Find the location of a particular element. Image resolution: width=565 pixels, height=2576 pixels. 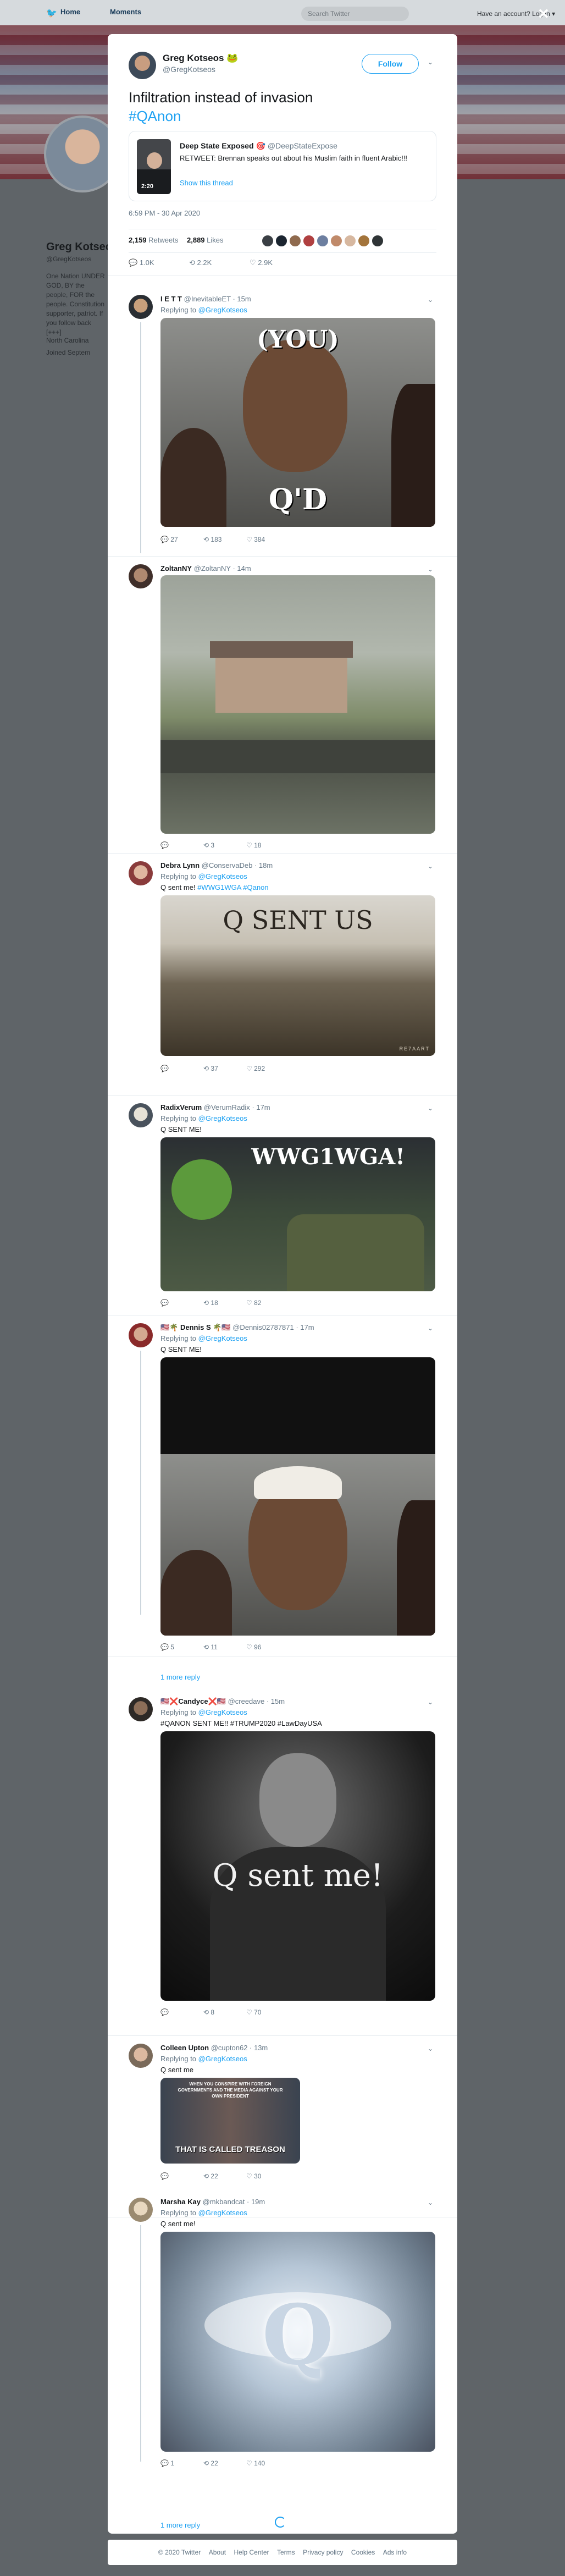

footer-link-cookies: Cookies is located at coordinates (363, 2552).